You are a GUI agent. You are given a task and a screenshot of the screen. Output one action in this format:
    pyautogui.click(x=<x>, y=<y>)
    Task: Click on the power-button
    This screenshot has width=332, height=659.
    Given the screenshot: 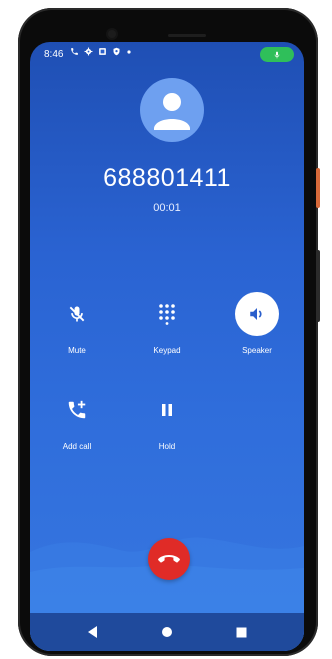 What is the action you would take?
    pyautogui.click(x=318, y=188)
    